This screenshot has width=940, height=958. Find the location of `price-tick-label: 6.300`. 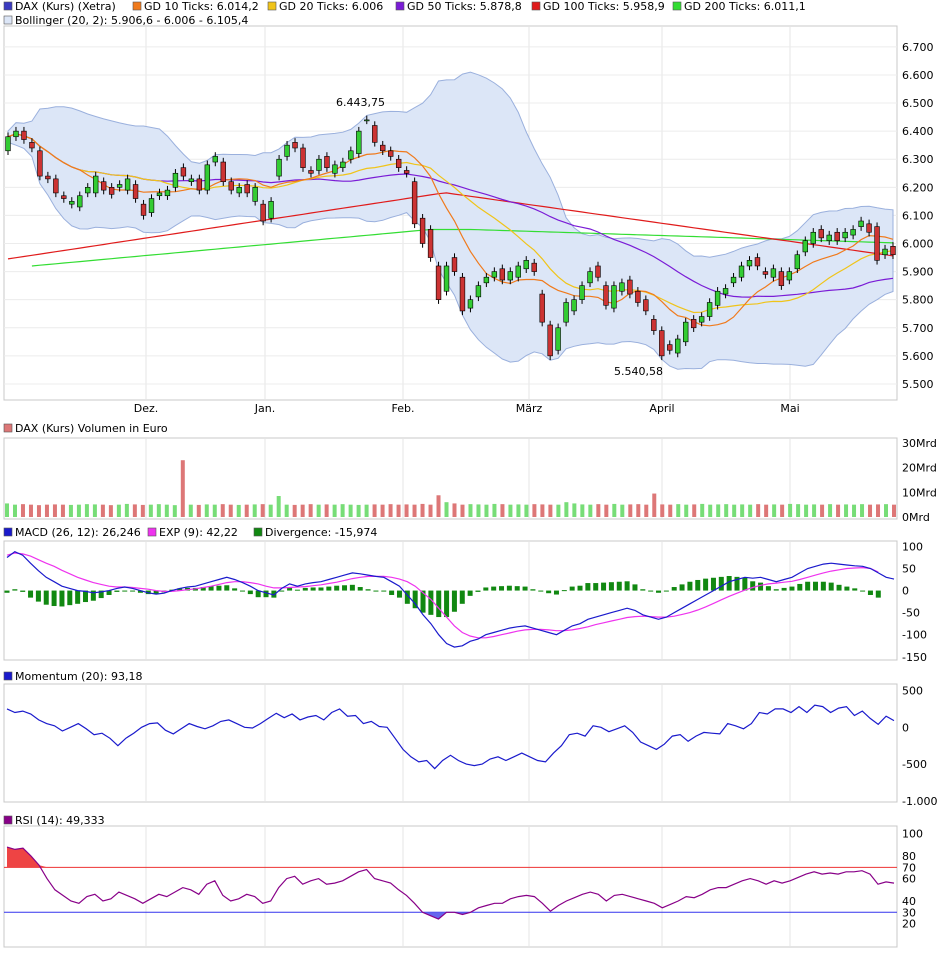

price-tick-label: 6.300 is located at coordinates (918, 159).